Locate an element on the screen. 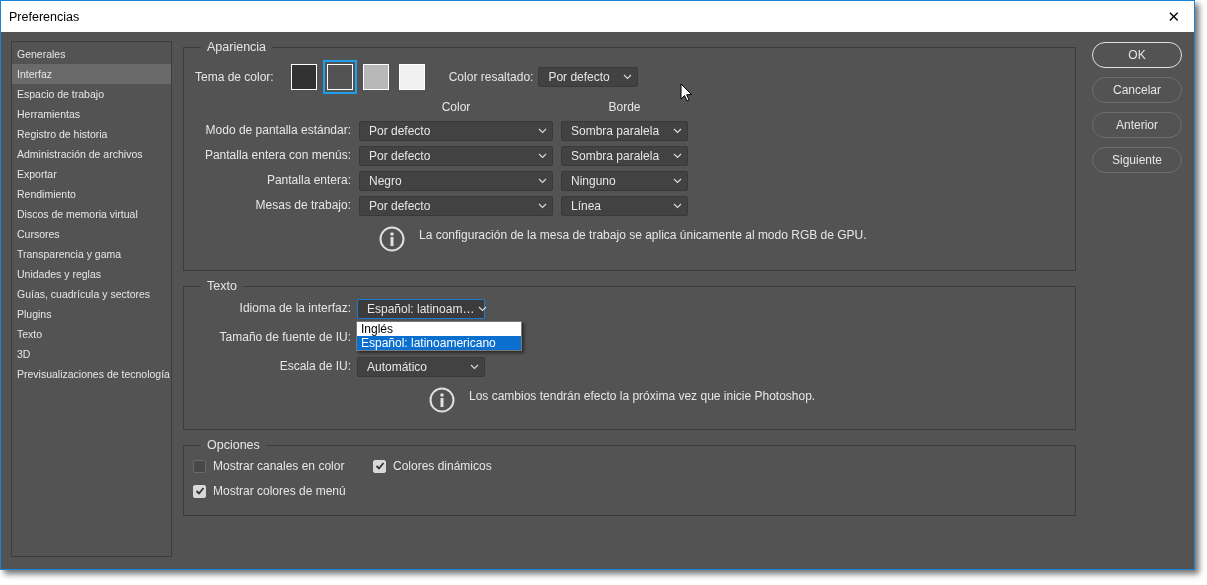 The image size is (1207, 585). checkbox-label: Mostrar canales en color is located at coordinates (279, 466).